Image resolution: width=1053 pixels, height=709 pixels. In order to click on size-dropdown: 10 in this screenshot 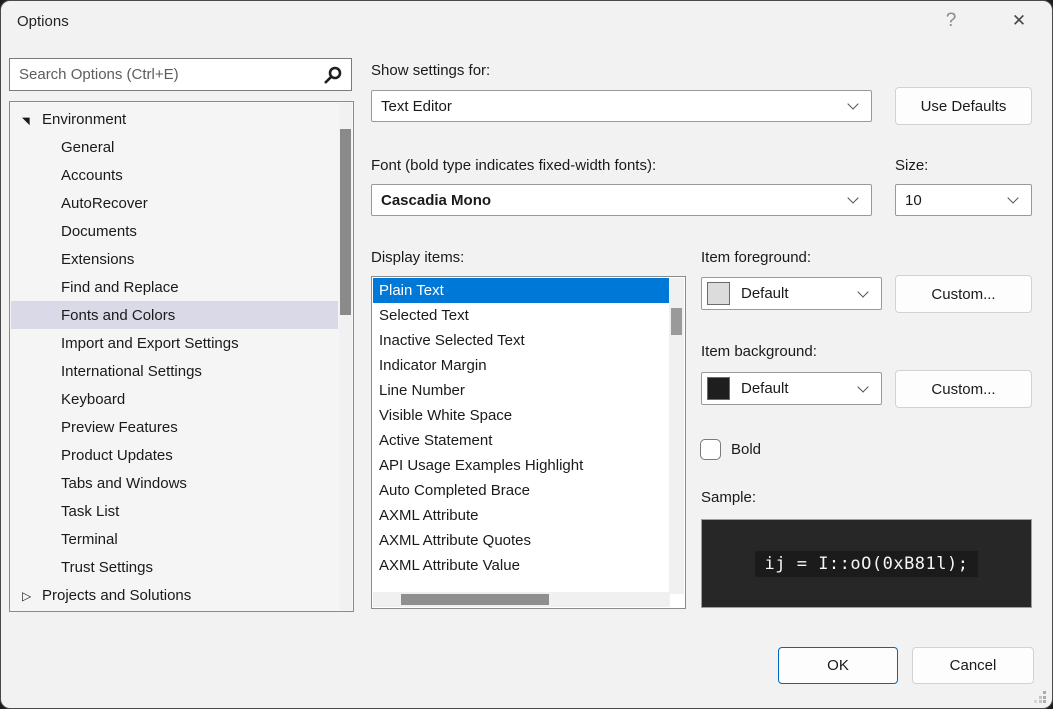, I will do `click(963, 200)`.